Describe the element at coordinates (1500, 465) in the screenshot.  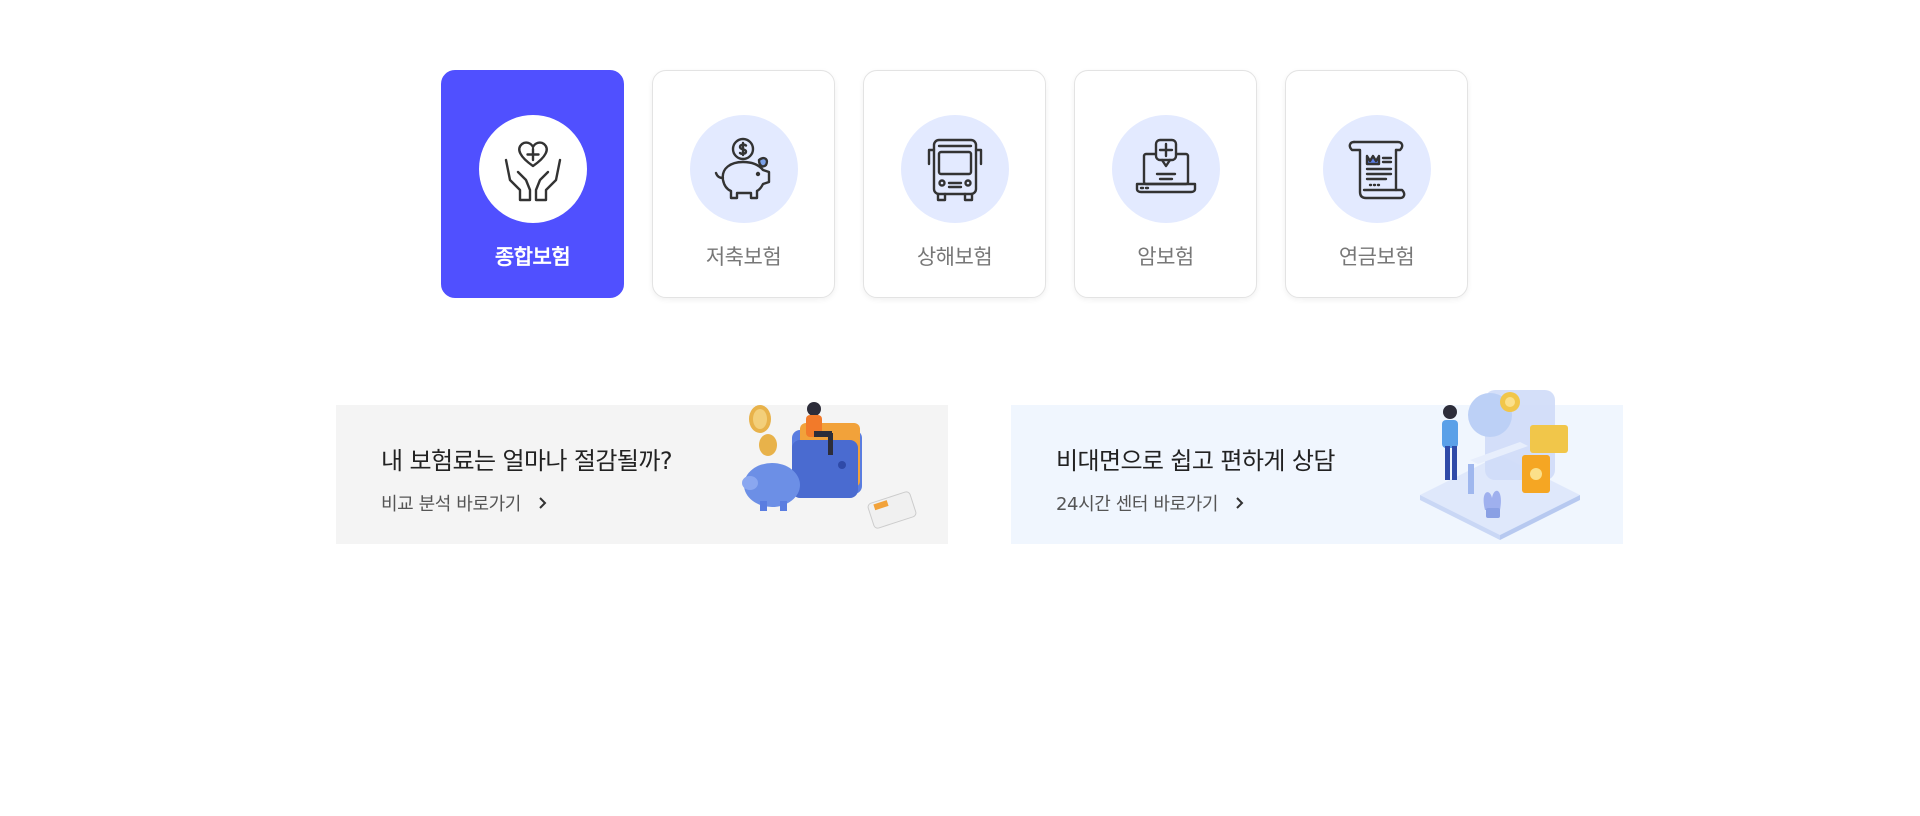
I see `consultant-illustration` at that location.